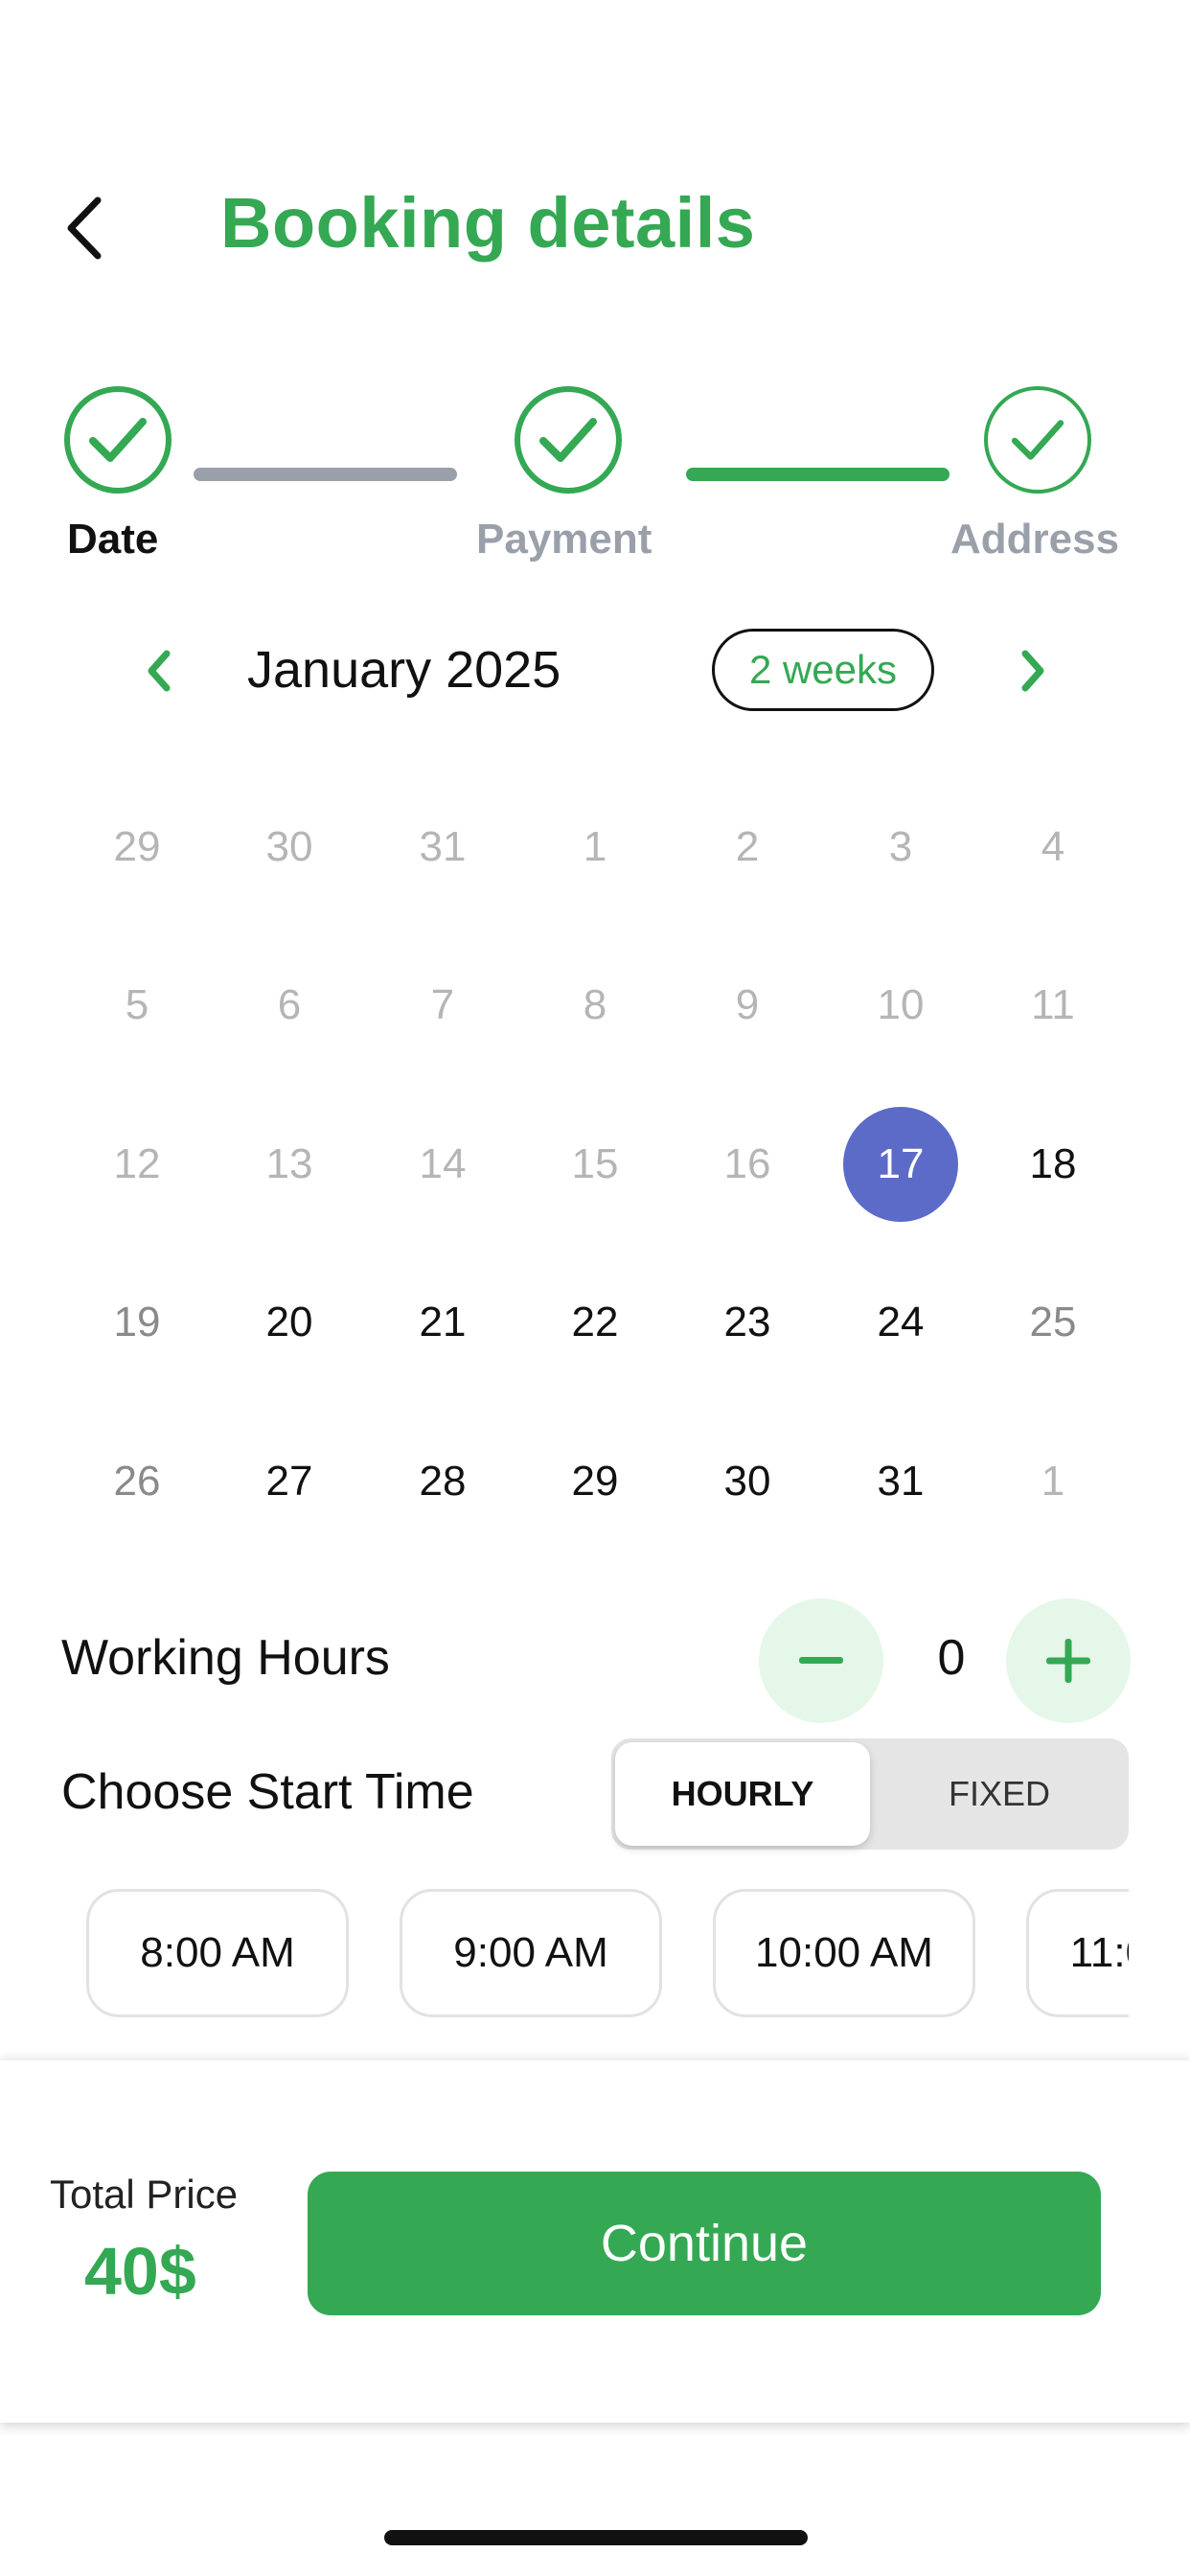 The height and width of the screenshot is (2576, 1190). What do you see at coordinates (289, 1004) in the screenshot?
I see `calendar-day: 6` at bounding box center [289, 1004].